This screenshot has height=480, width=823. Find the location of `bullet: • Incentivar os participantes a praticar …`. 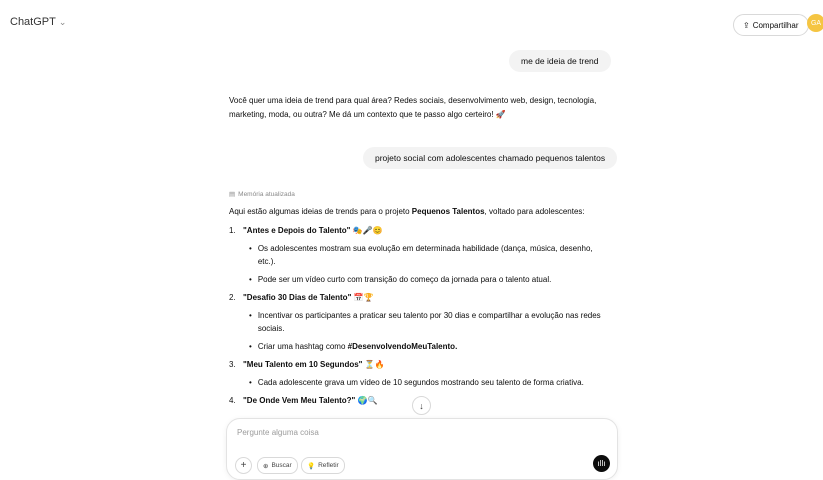

bullet: • Incentivar os participantes a praticar … is located at coordinates (429, 322).